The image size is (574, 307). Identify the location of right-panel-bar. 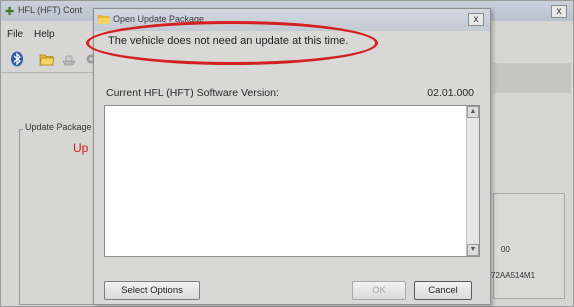
(532, 78).